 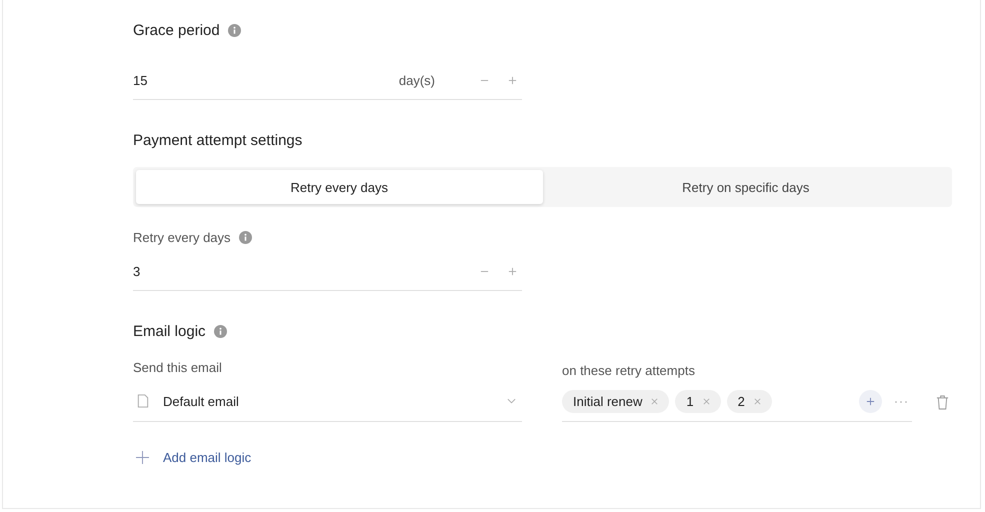 What do you see at coordinates (628, 370) in the screenshot?
I see `field-label: on these retry attempts` at bounding box center [628, 370].